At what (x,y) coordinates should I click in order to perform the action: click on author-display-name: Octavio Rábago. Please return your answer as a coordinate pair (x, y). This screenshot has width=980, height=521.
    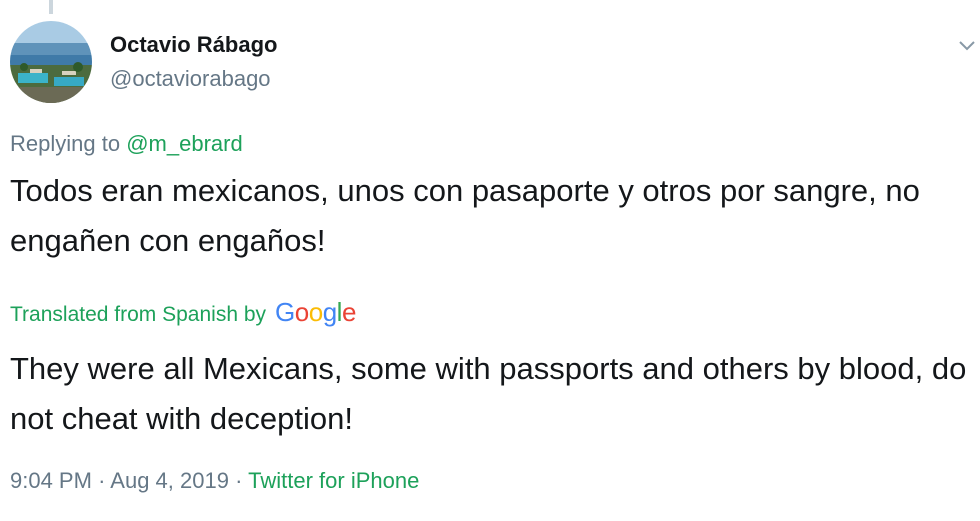
    Looking at the image, I should click on (193, 45).